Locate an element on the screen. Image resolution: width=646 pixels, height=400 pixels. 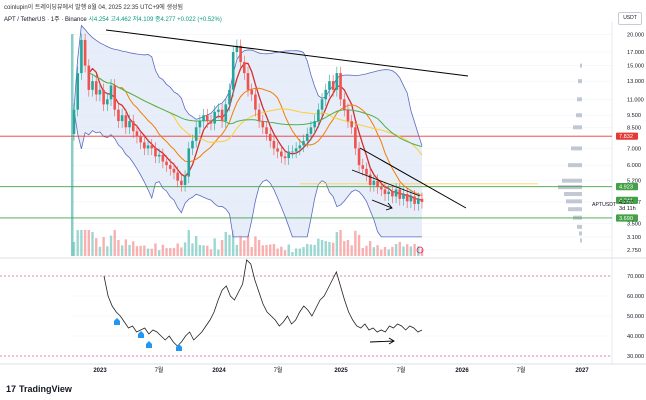
price-label: 3.690 is located at coordinates (626, 219).